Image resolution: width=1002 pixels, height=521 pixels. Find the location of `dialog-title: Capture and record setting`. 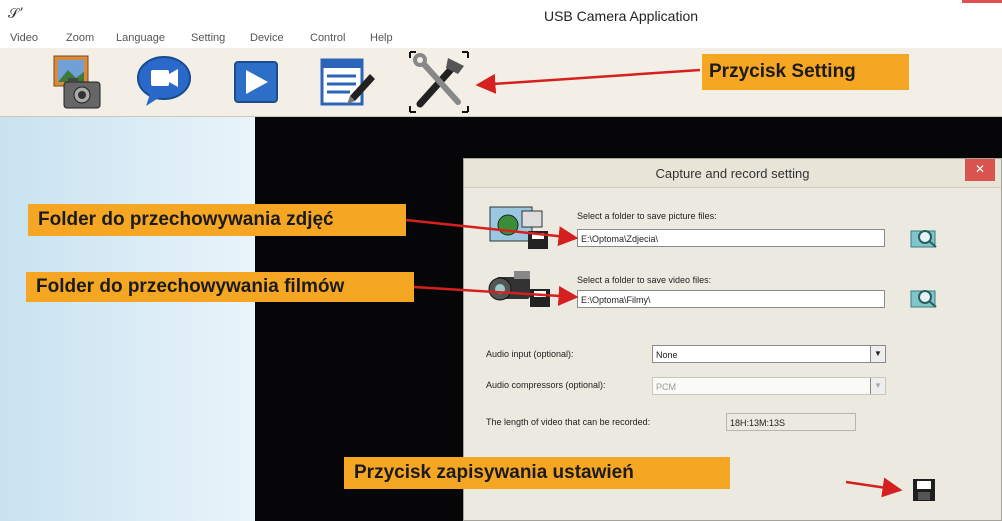

dialog-title: Capture and record setting is located at coordinates (732, 173).